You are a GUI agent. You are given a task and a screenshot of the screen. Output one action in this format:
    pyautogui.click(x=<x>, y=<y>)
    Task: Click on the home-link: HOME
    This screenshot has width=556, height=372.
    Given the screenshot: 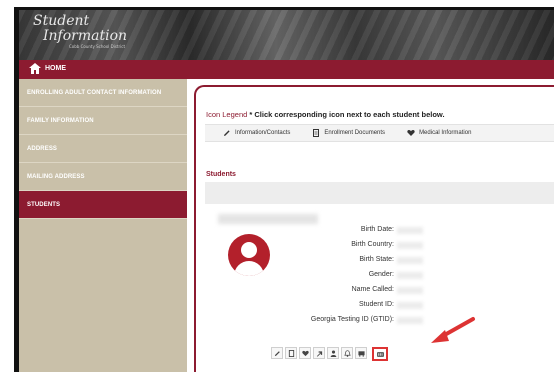 What is the action you would take?
    pyautogui.click(x=47, y=68)
    